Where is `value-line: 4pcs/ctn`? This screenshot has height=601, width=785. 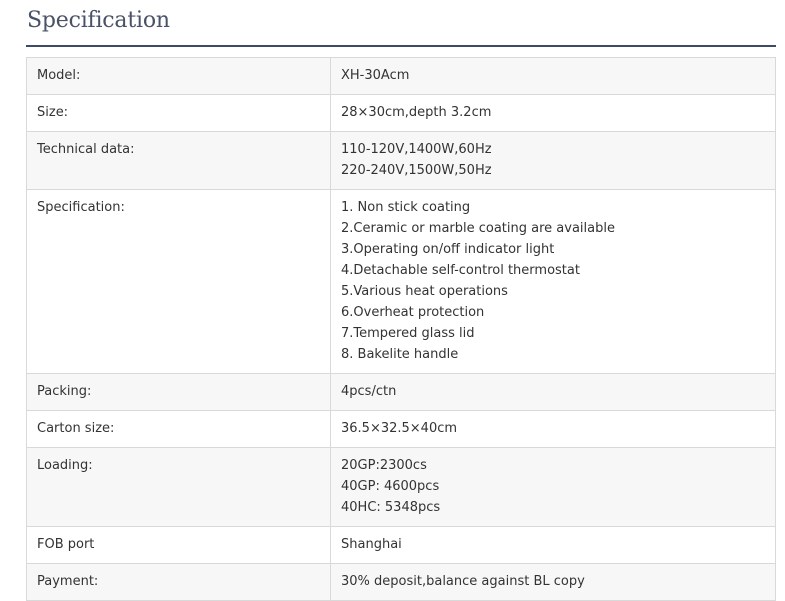
value-line: 4pcs/ctn is located at coordinates (369, 391).